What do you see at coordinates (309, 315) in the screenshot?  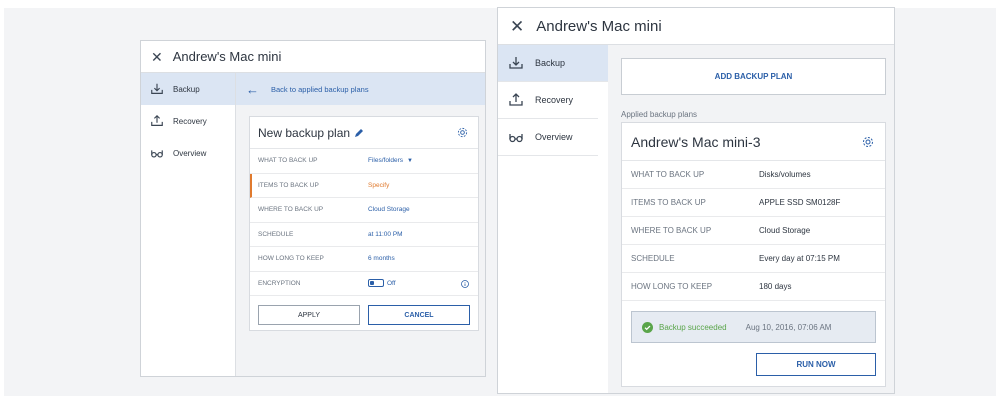 I see `apply-button: APPLY` at bounding box center [309, 315].